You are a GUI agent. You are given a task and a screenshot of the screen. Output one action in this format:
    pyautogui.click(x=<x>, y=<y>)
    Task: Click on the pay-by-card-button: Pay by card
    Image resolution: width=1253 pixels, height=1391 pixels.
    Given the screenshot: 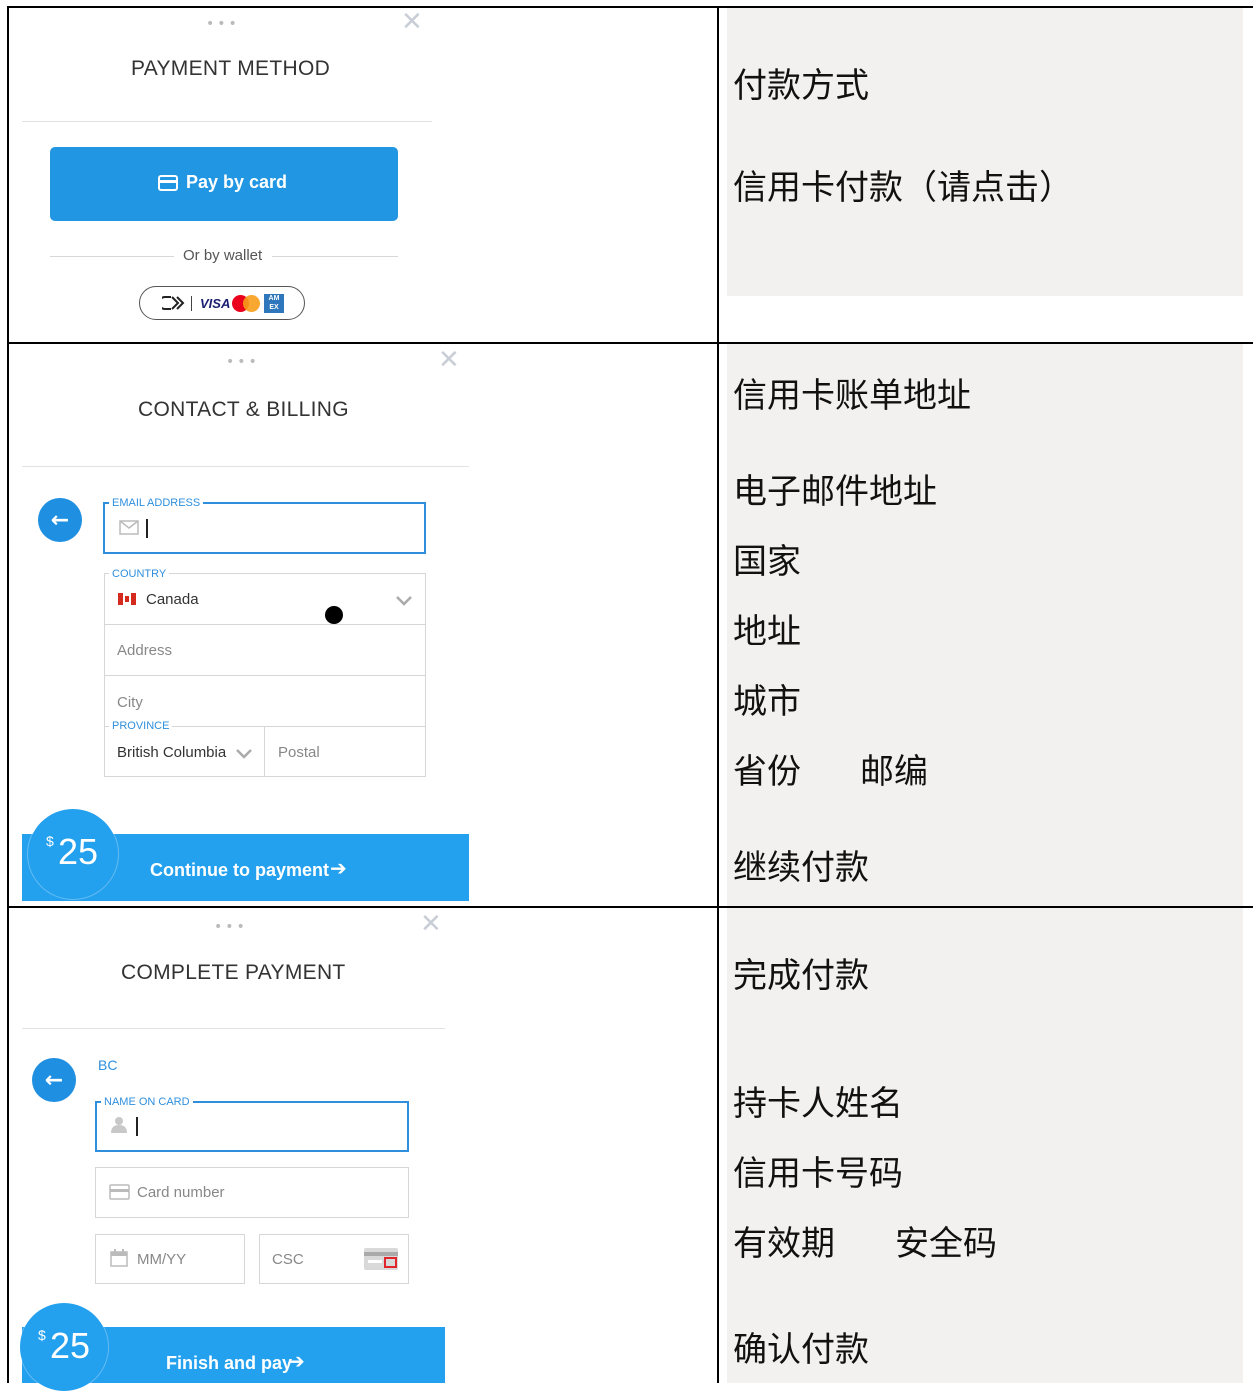 What is the action you would take?
    pyautogui.click(x=224, y=184)
    